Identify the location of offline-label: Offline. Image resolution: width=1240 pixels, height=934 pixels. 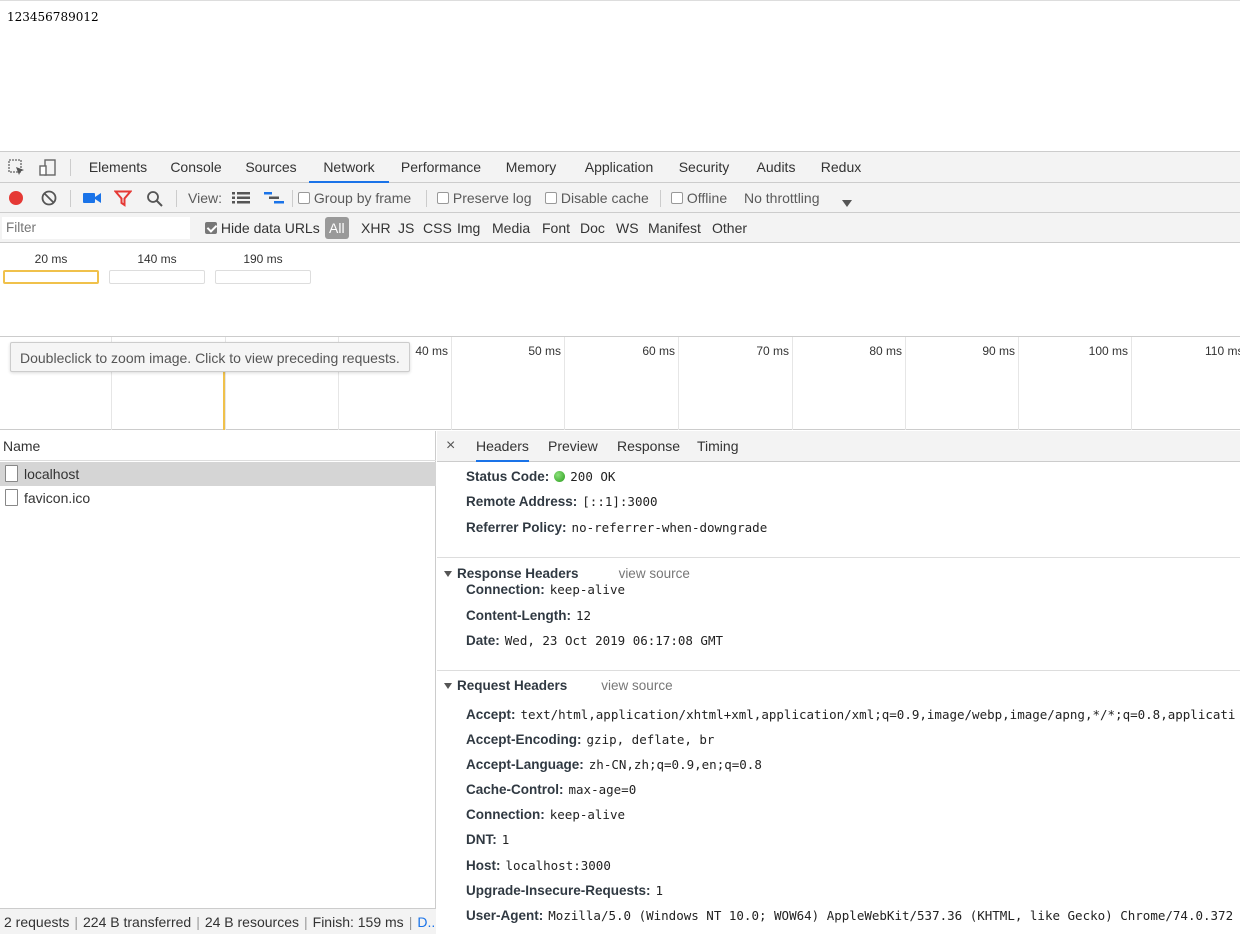
(707, 198).